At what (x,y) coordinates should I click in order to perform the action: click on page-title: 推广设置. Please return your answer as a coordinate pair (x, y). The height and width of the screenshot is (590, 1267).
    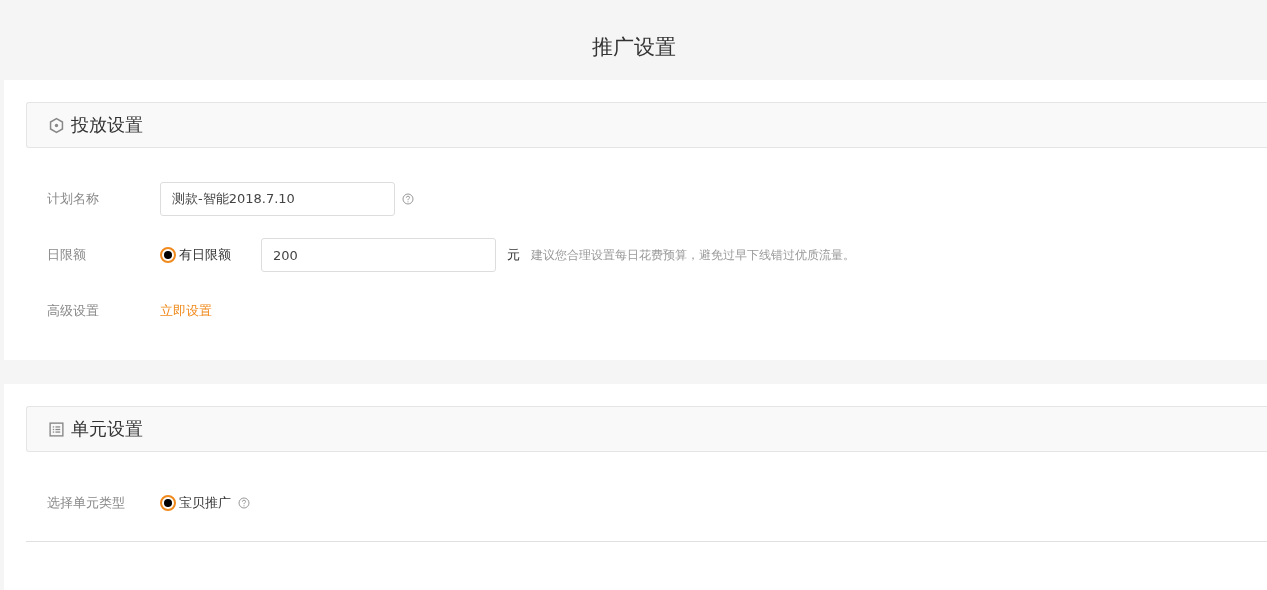
    Looking at the image, I should click on (633, 47).